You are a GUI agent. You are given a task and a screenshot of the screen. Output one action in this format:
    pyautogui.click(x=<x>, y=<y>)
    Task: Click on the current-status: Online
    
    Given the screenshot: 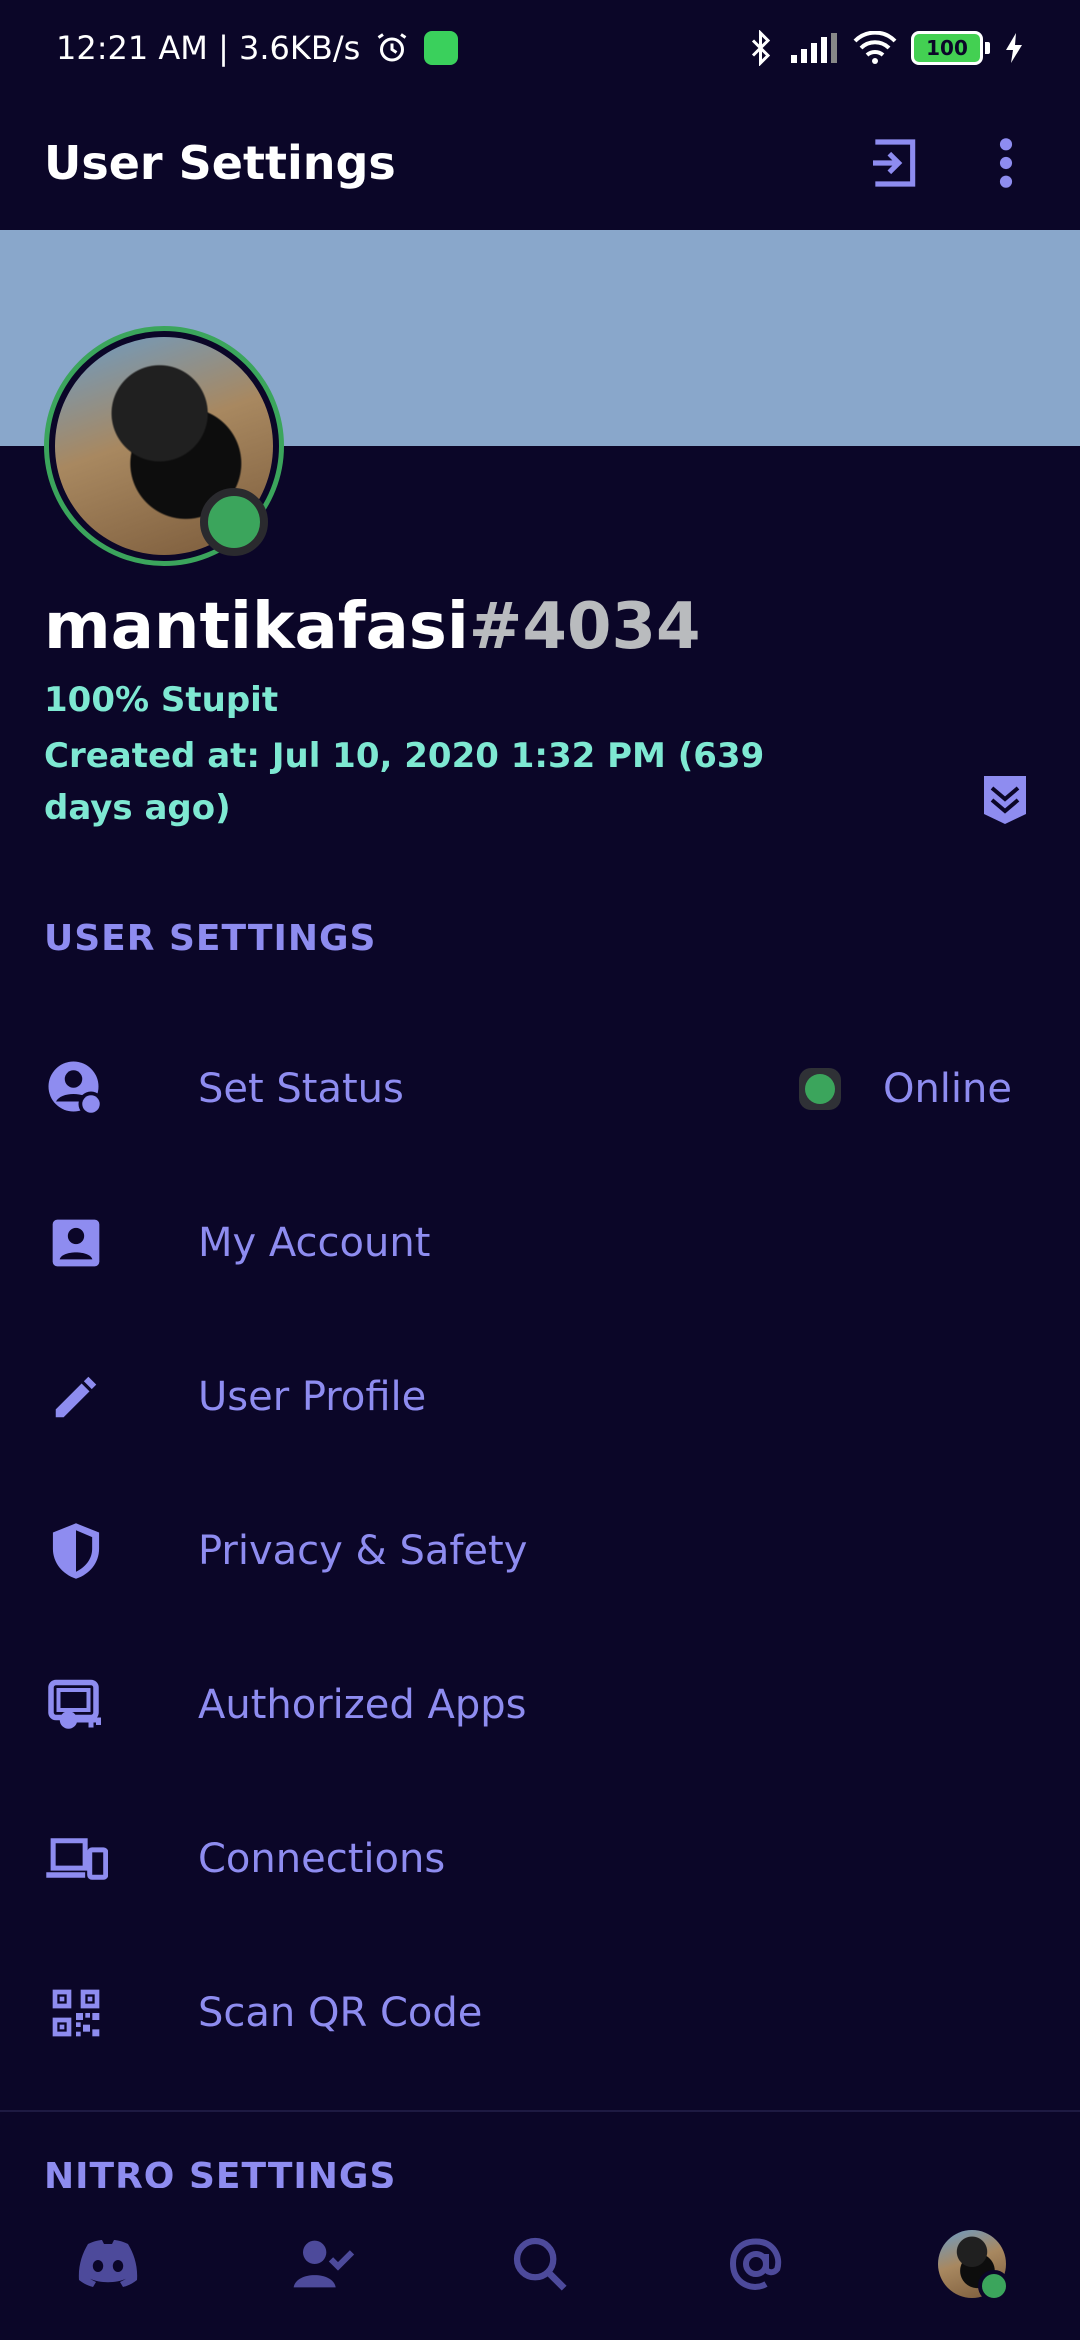 What is the action you would take?
    pyautogui.click(x=905, y=1089)
    